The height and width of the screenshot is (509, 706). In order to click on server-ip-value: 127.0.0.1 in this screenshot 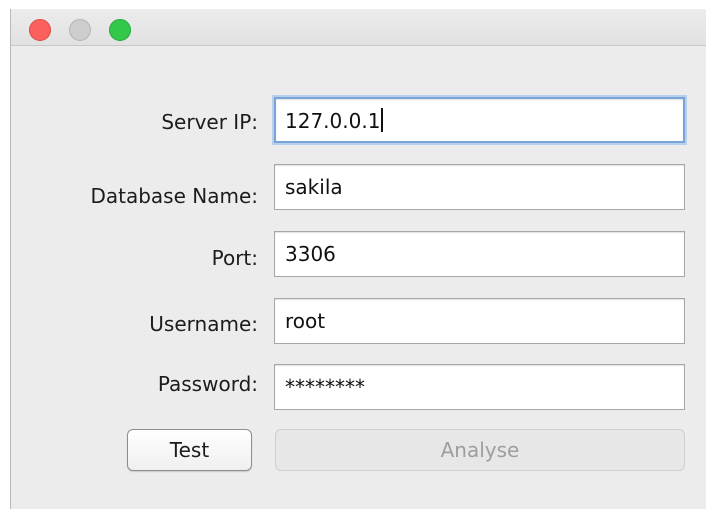, I will do `click(333, 121)`.